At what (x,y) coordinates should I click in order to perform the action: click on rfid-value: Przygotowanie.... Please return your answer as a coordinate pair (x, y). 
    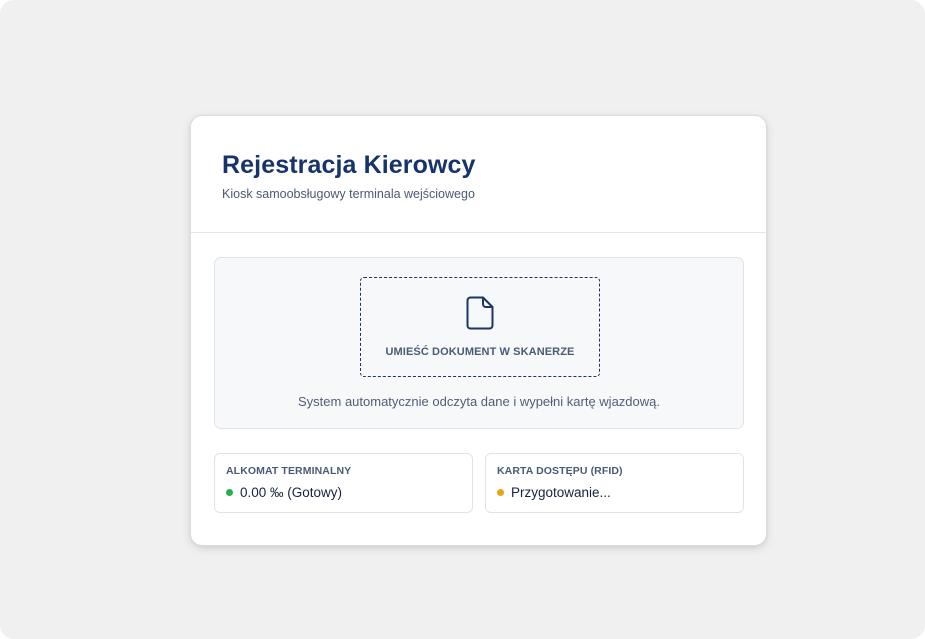
    Looking at the image, I should click on (561, 492).